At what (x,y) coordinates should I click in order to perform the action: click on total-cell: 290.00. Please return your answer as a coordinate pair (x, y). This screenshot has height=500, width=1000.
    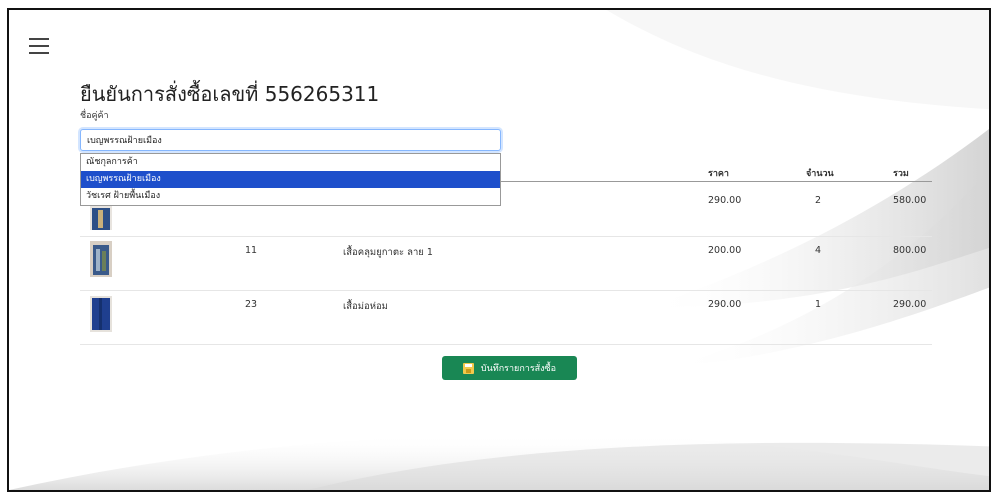
    Looking at the image, I should click on (910, 304).